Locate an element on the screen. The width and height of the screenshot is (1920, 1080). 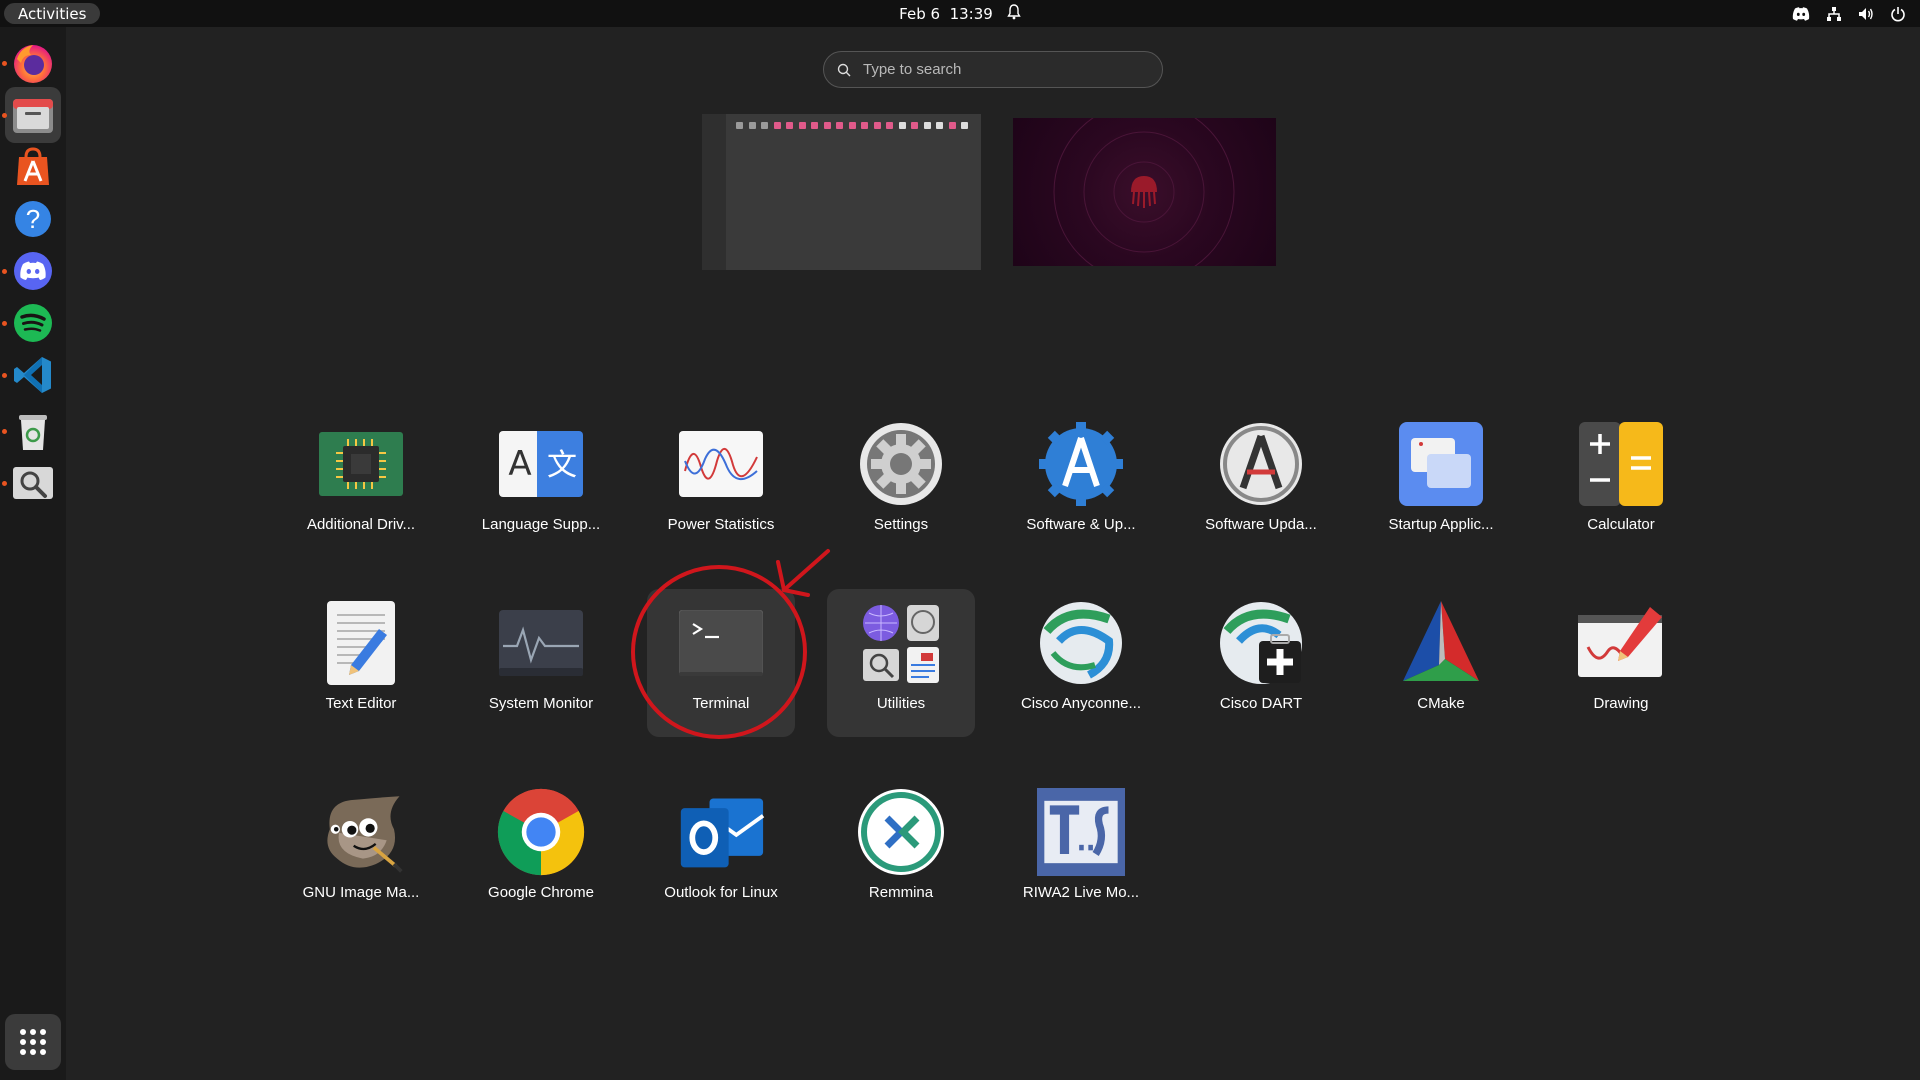
software-sources-icon is located at coordinates (1081, 464).